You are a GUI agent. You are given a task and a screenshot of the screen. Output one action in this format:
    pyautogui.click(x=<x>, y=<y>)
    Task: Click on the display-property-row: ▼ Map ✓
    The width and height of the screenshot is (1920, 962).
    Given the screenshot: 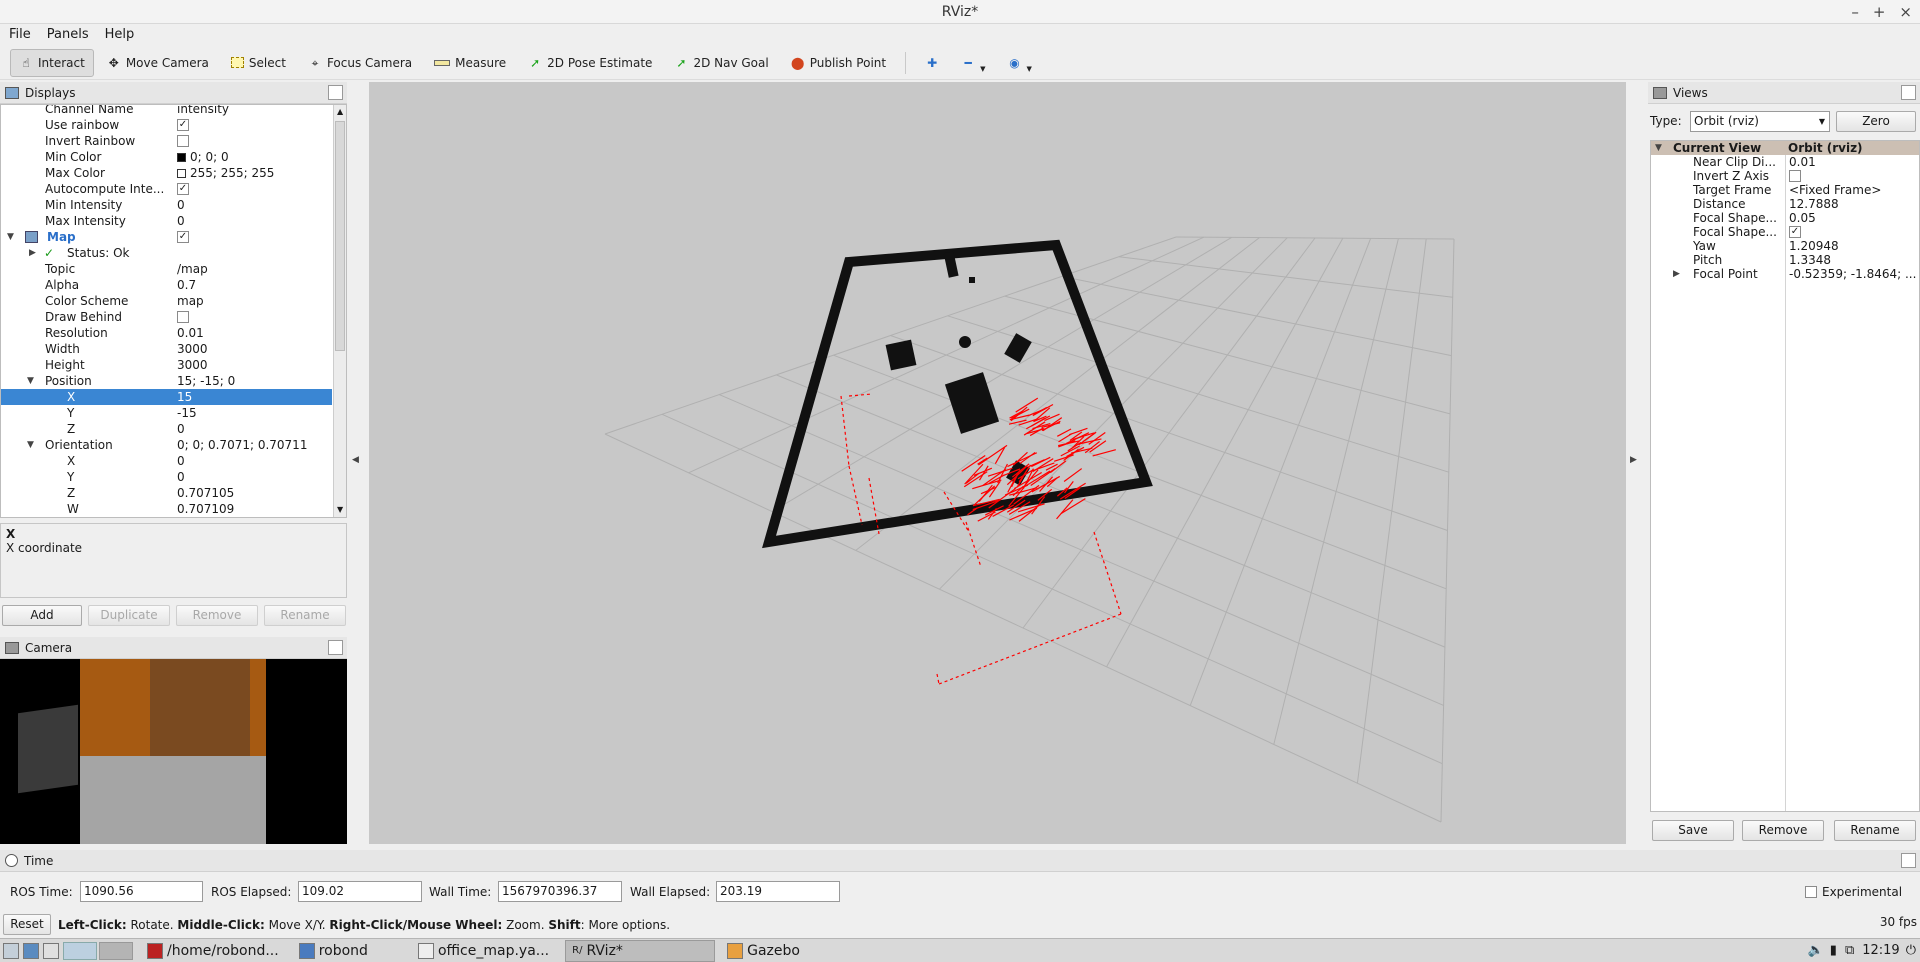 What is the action you would take?
    pyautogui.click(x=166, y=237)
    